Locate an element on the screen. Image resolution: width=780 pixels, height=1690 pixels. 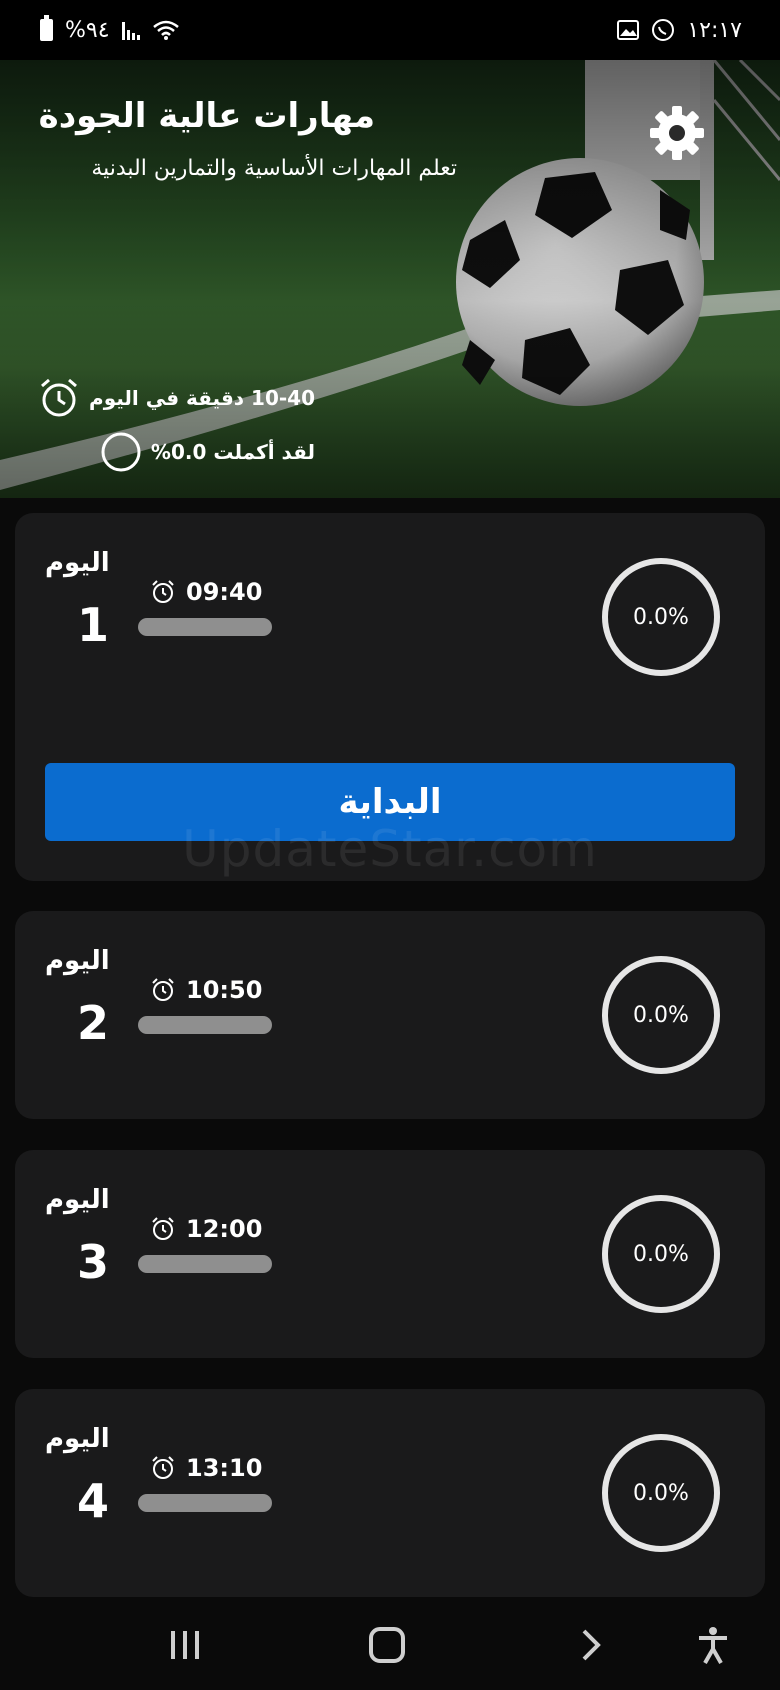
reminder-time: 13:10 is located at coordinates (206, 1468).